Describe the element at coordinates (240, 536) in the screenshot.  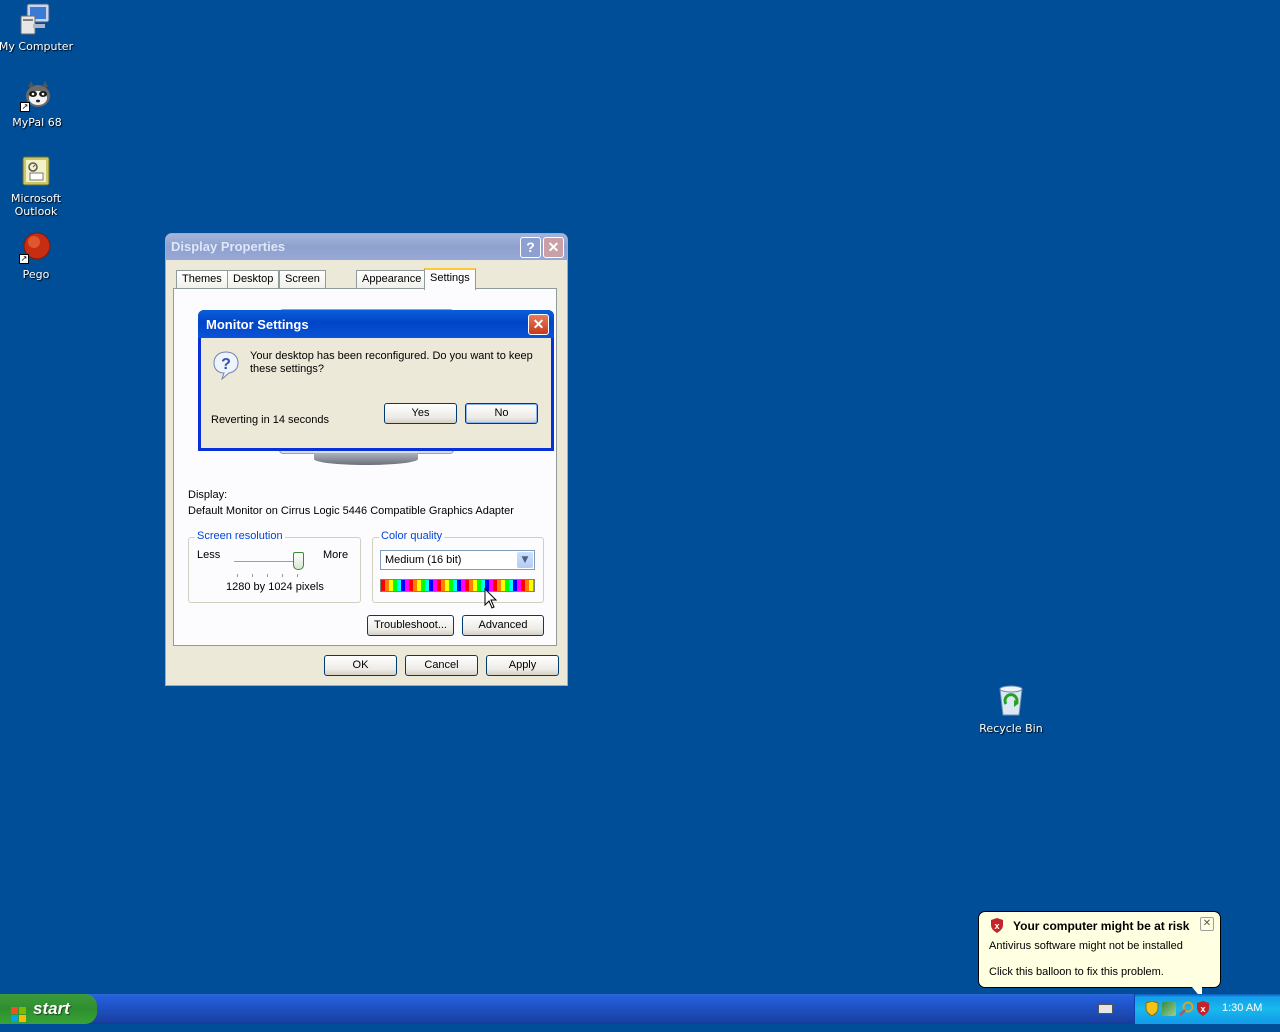
I see `screen-resolution-label: Screen resolution` at that location.